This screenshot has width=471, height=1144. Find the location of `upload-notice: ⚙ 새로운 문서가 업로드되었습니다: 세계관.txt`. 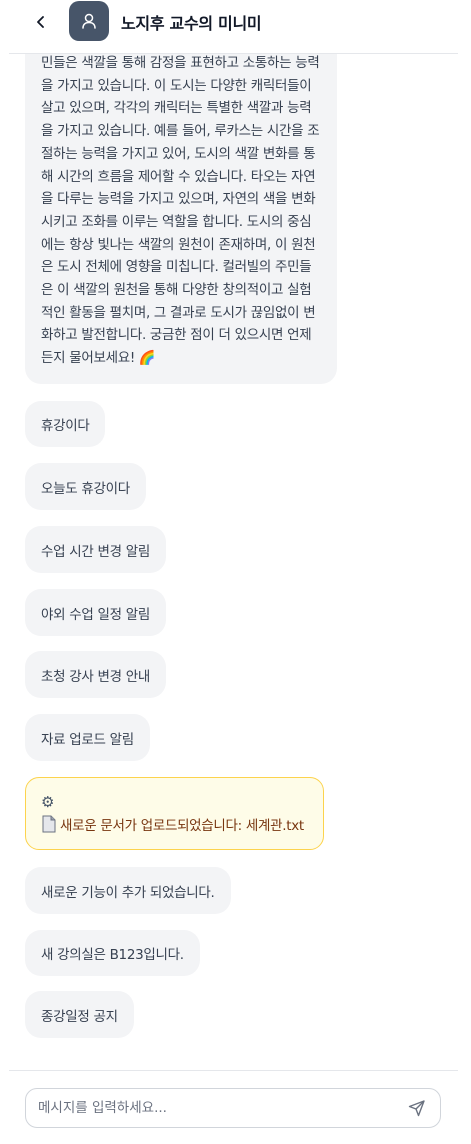

upload-notice: ⚙ 새로운 문서가 업로드되었습니다: 세계관.txt is located at coordinates (174, 813).